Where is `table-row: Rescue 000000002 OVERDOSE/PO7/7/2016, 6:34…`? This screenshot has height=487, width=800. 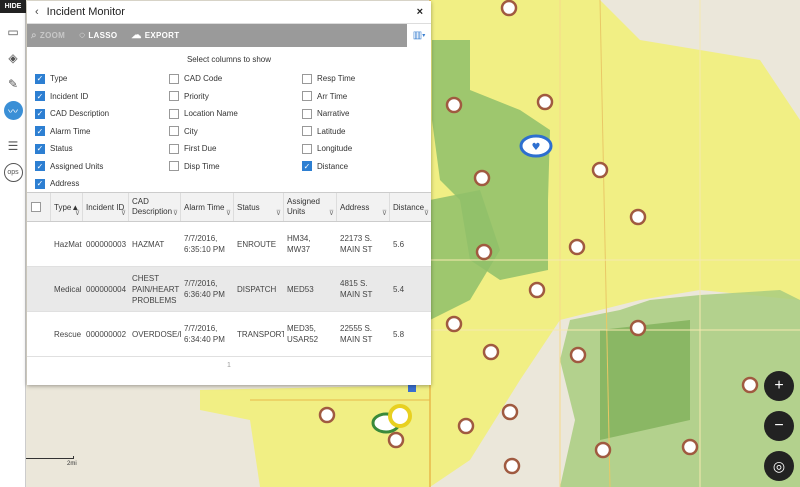
table-row: Rescue 000000002 OVERDOSE/PO7/7/2016, 6:34… is located at coordinates (229, 334).